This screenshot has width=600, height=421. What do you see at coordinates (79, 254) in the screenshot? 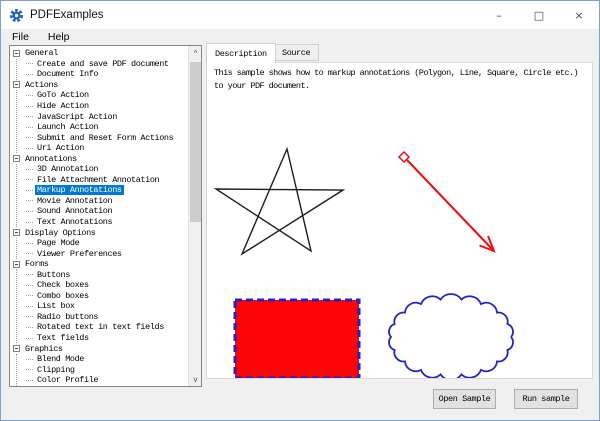
I see `tree-item-label: Viewer Preferences` at bounding box center [79, 254].